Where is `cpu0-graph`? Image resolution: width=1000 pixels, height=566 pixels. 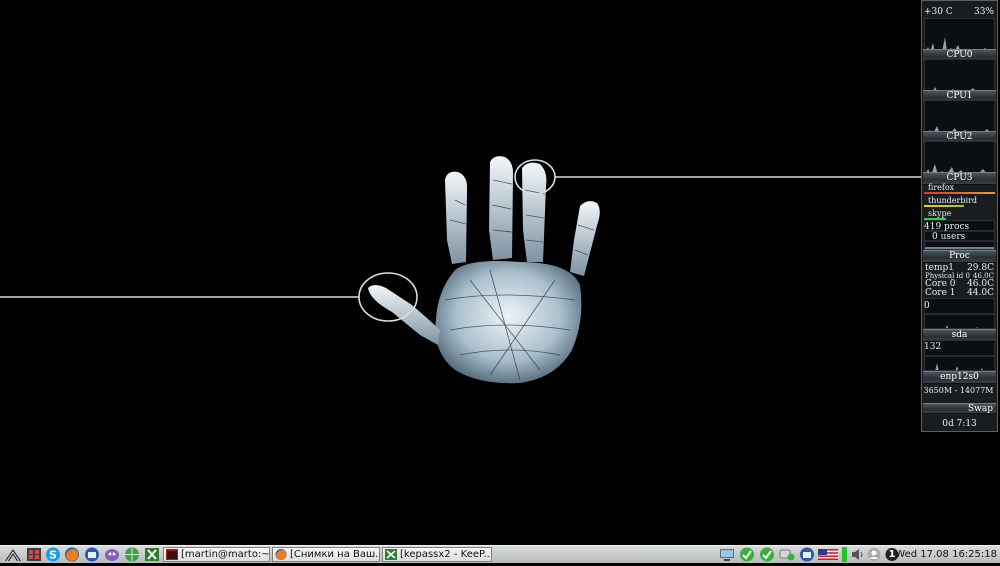
cpu0-graph is located at coordinates (959, 34).